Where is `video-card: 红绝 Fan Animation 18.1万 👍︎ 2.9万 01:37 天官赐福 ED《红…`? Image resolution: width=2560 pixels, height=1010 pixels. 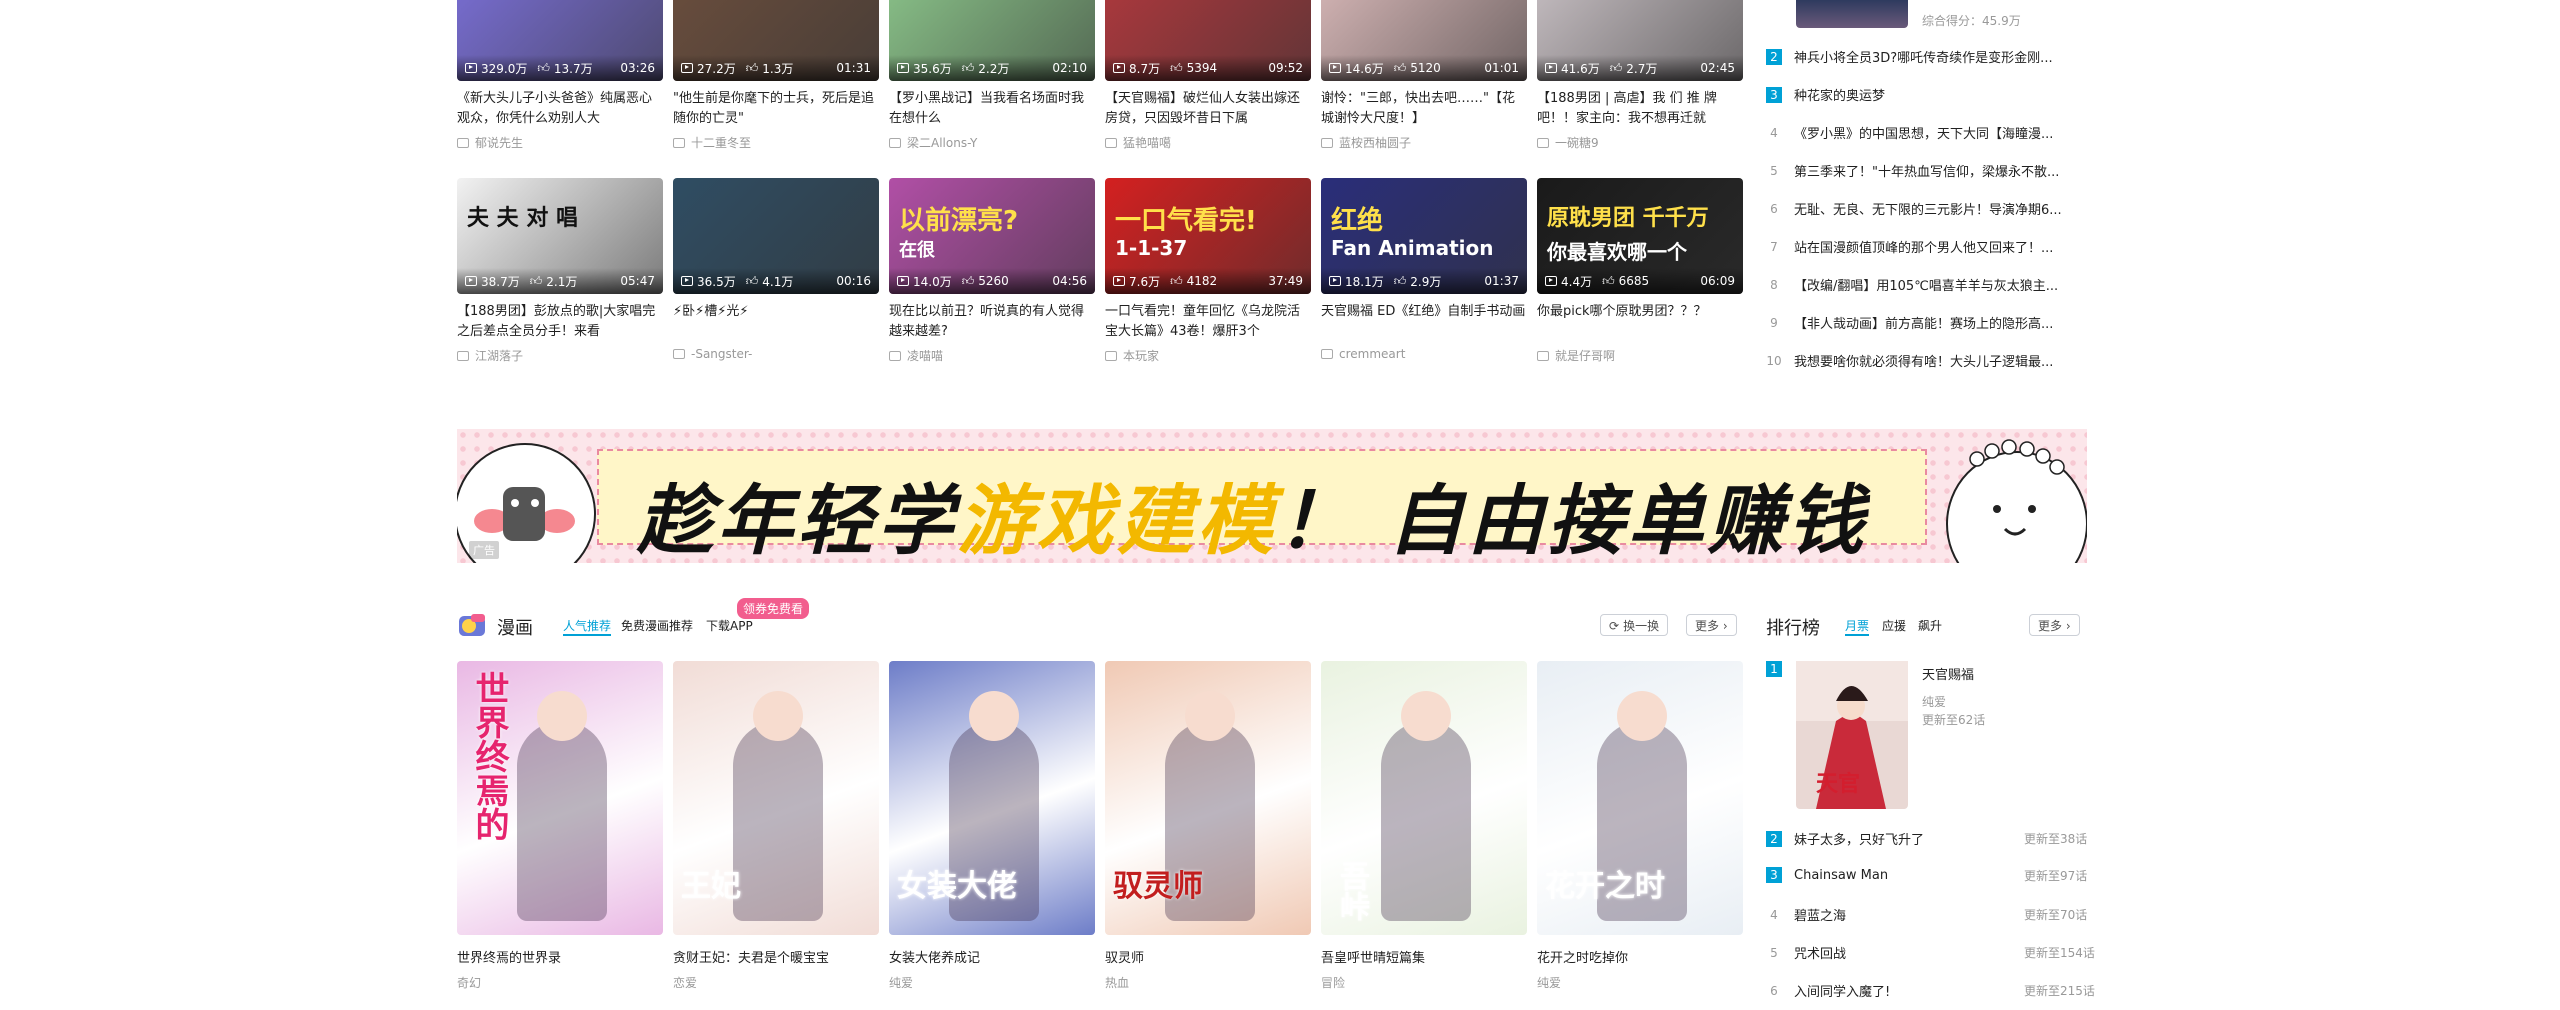 video-card: 红绝 Fan Animation 18.1万 👍︎ 2.9万 01:37 天官赐福 ED《红… is located at coordinates (1424, 269).